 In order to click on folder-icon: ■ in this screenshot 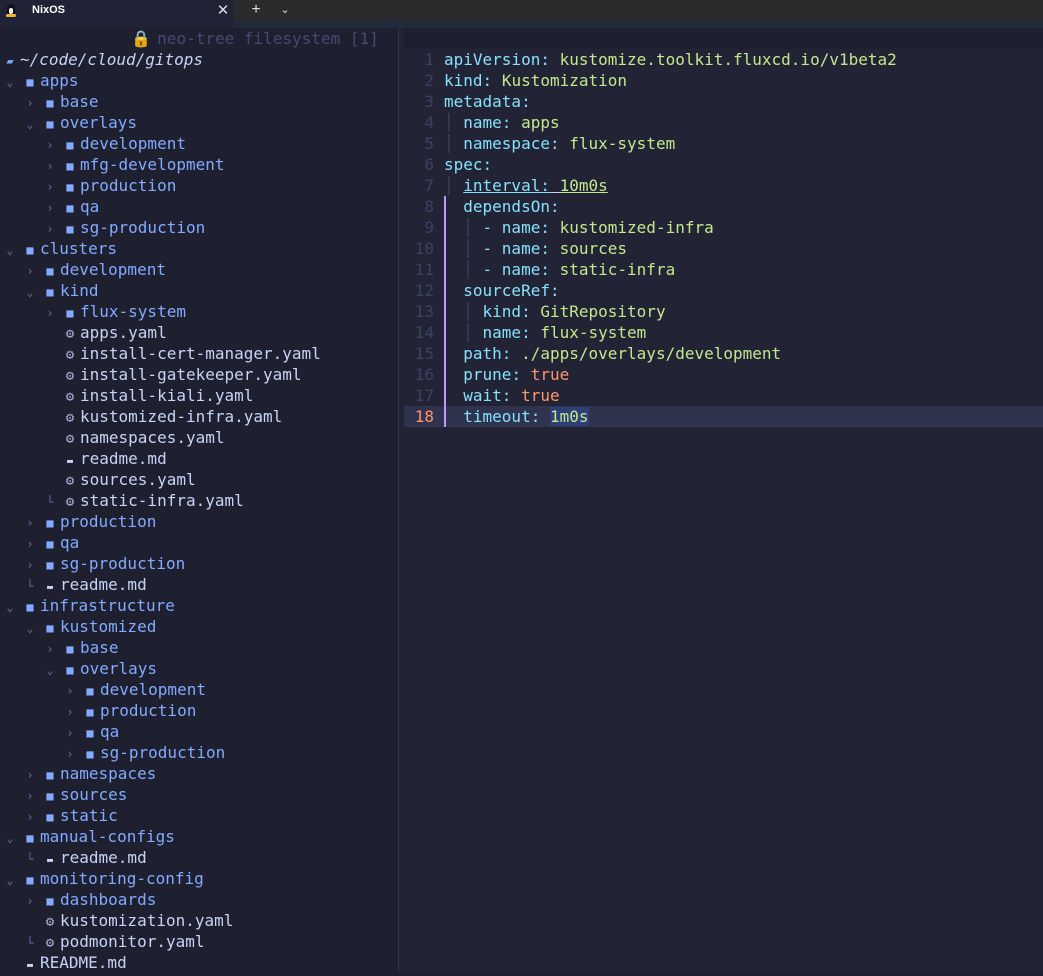, I will do `click(50, 103)`.